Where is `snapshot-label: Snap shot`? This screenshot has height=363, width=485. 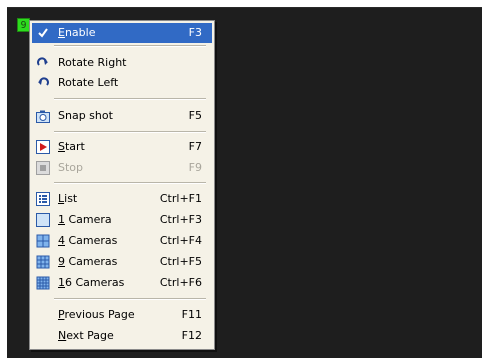 snapshot-label: Snap shot is located at coordinates (85, 115).